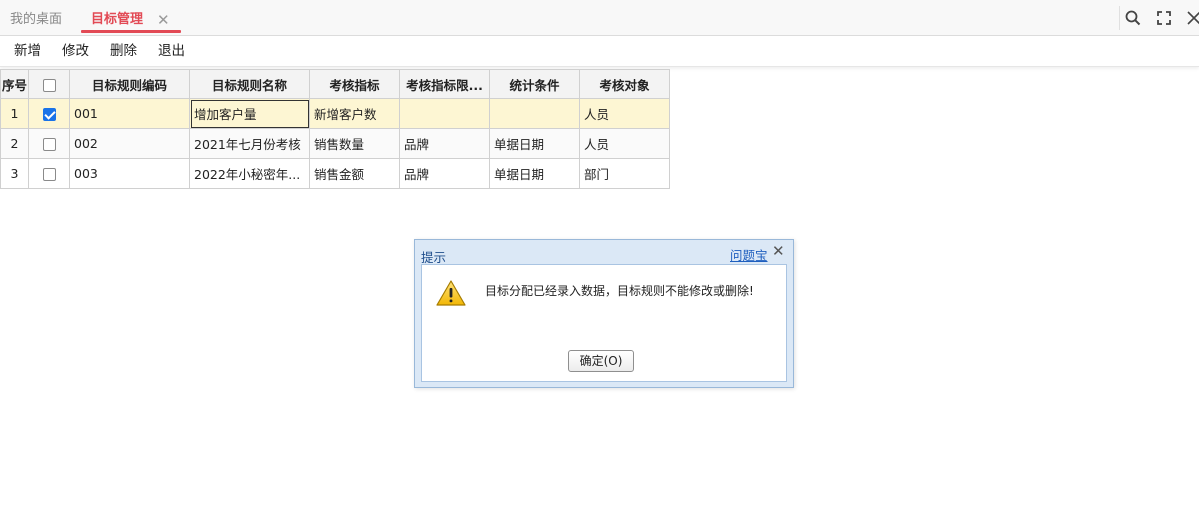 The image size is (1199, 531). Describe the element at coordinates (749, 254) in the screenshot. I see `dialog-help-link: 问题宝` at that location.